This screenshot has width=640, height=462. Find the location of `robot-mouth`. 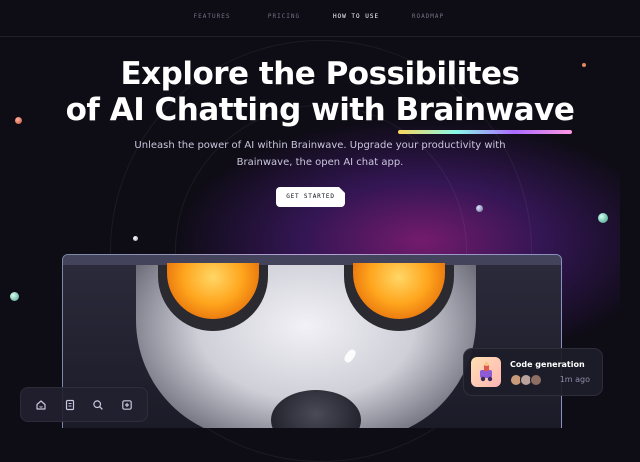

robot-mouth is located at coordinates (316, 409).